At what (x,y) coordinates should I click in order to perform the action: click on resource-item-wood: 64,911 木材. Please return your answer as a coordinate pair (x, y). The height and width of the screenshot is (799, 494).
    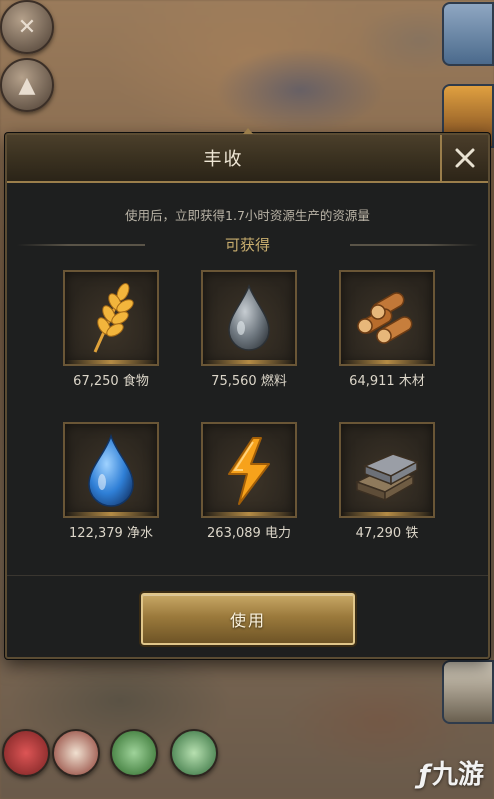
    Looking at the image, I should click on (387, 329).